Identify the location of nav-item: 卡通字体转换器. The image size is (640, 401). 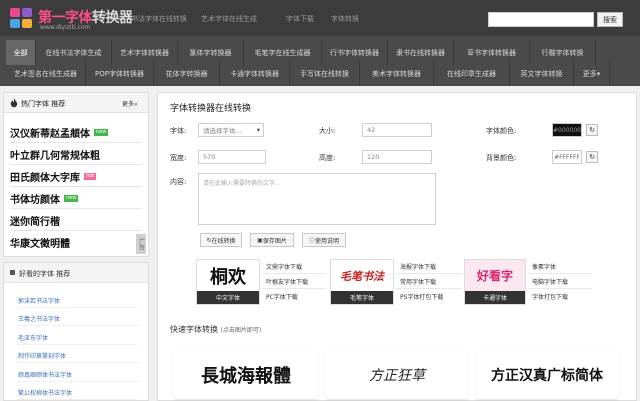
(255, 73).